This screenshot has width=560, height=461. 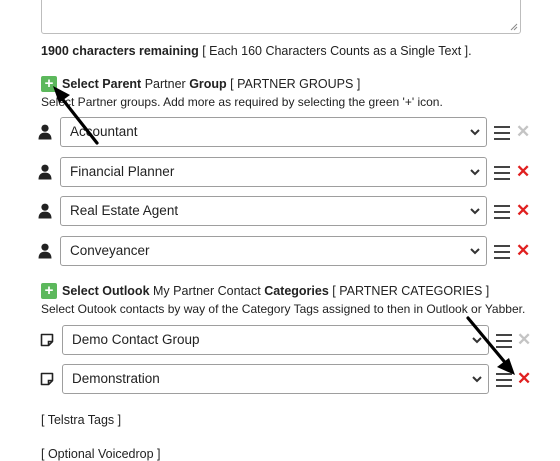 What do you see at coordinates (296, 291) in the screenshot?
I see `heading-bold-part: Categories` at bounding box center [296, 291].